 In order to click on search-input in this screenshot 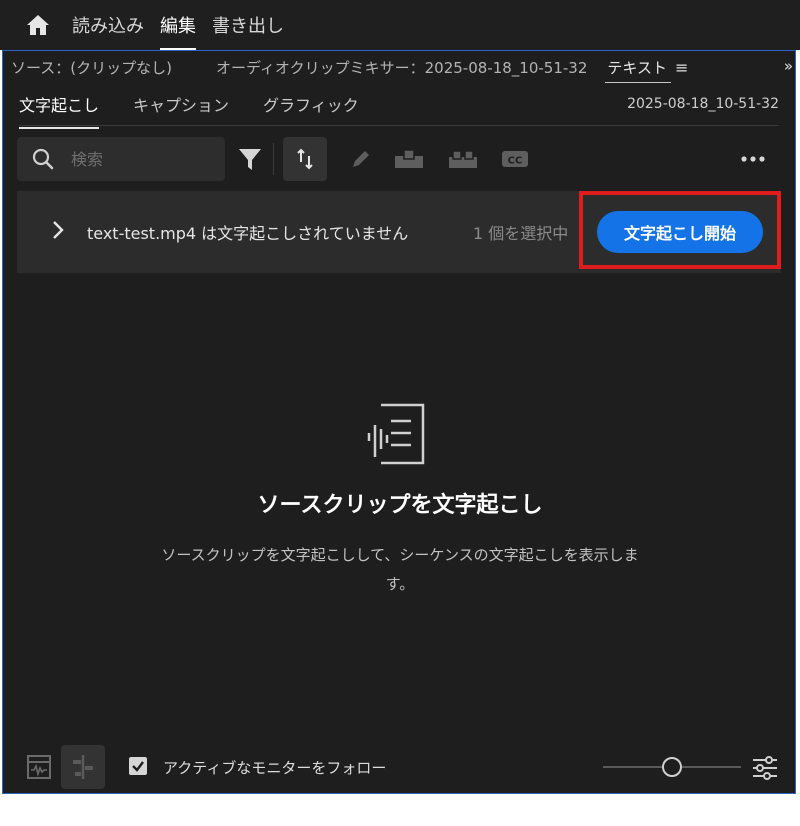, I will do `click(131, 159)`.